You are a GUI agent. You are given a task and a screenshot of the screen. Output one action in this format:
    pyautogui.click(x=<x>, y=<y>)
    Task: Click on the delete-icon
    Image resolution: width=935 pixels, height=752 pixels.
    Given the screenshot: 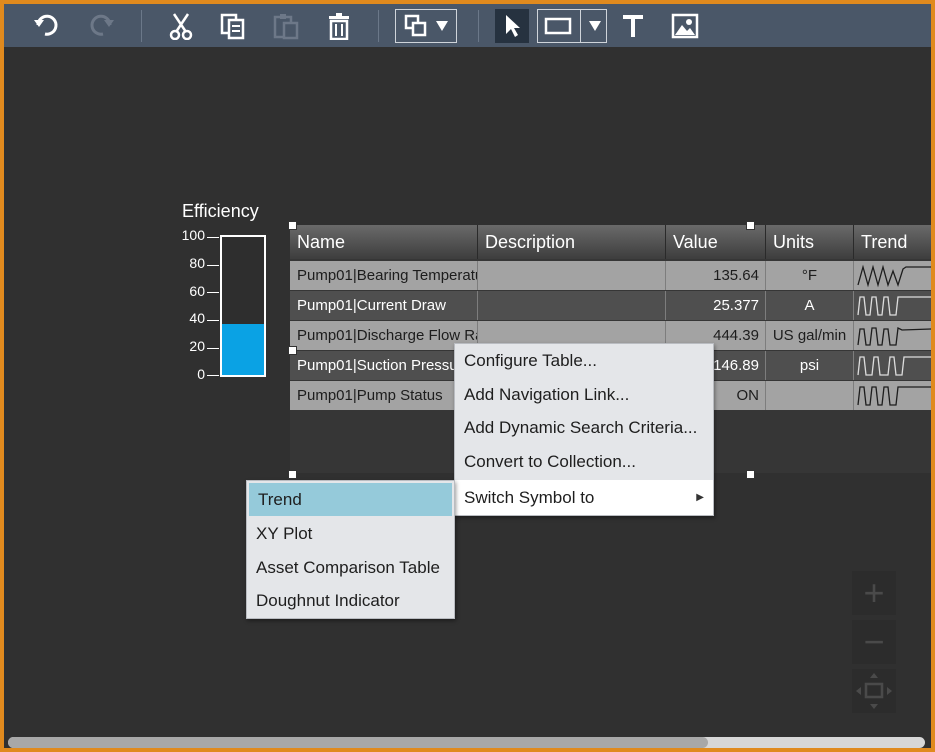 What is the action you would take?
    pyautogui.click(x=339, y=26)
    